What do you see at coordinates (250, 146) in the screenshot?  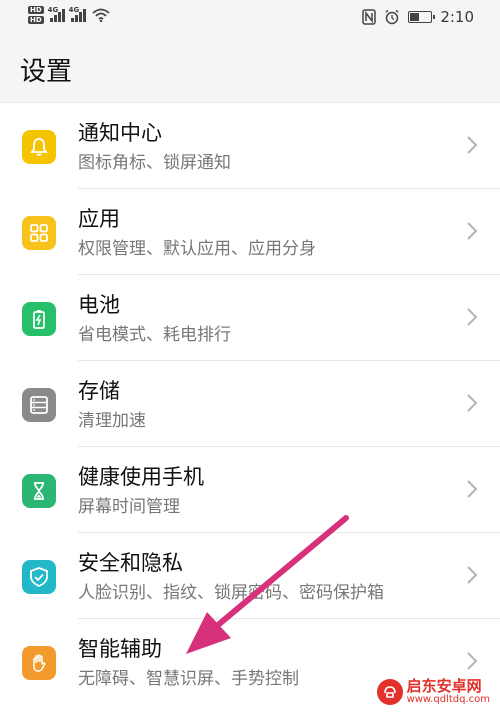 I see `settings-item-notification-center: 通知中心 图标角标、锁屏通知` at bounding box center [250, 146].